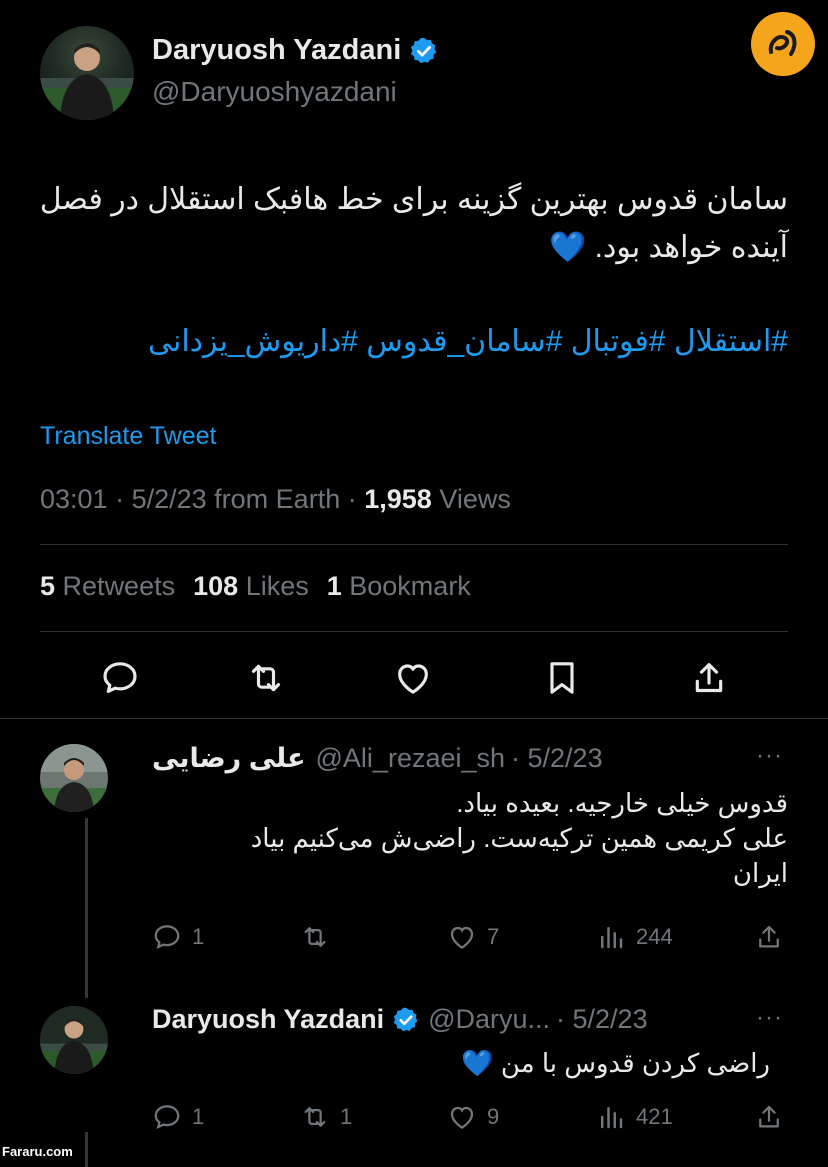  I want to click on reply-2-date: · 5/2/23, so click(602, 1019).